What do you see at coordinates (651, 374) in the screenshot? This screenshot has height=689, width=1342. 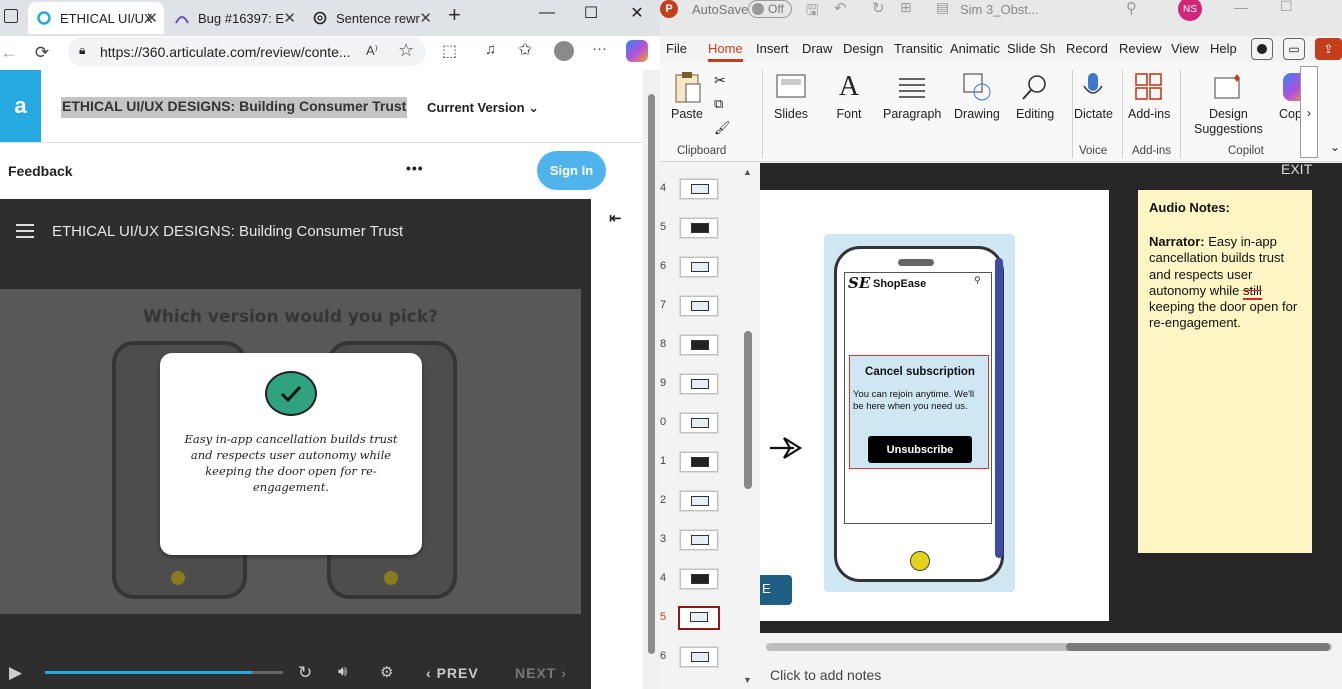 I see `scrollbar-thumb` at bounding box center [651, 374].